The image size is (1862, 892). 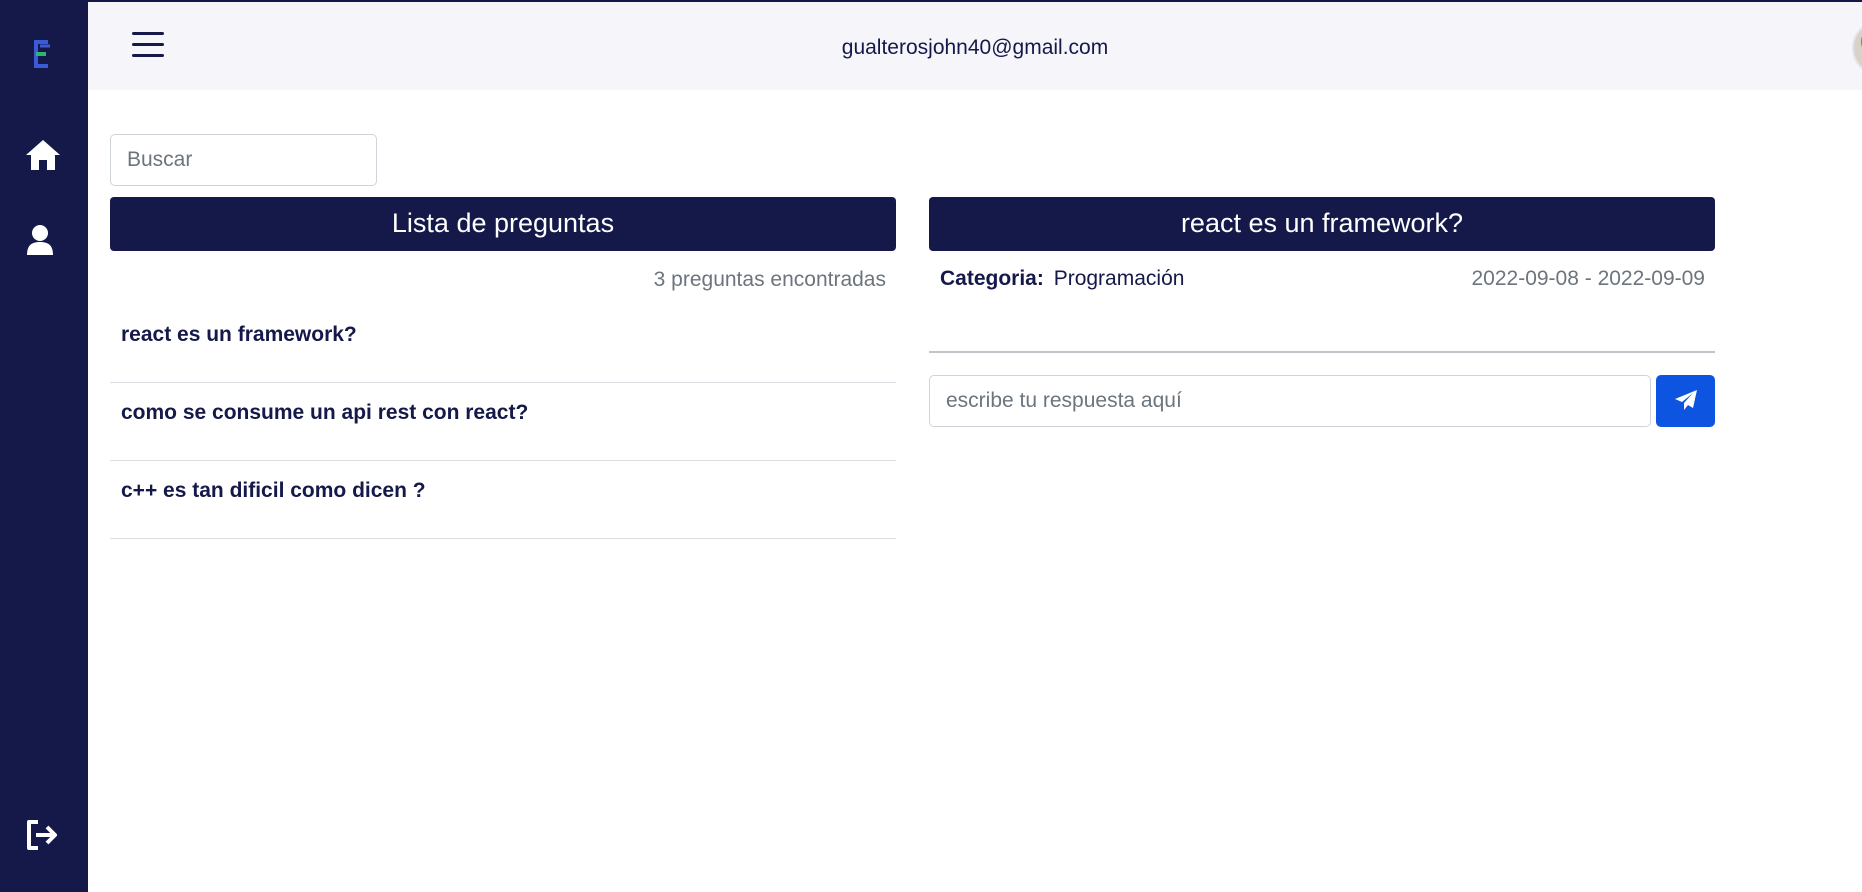 I want to click on question-dates: 2022-09-08 - 2022-09-09, so click(x=1588, y=278).